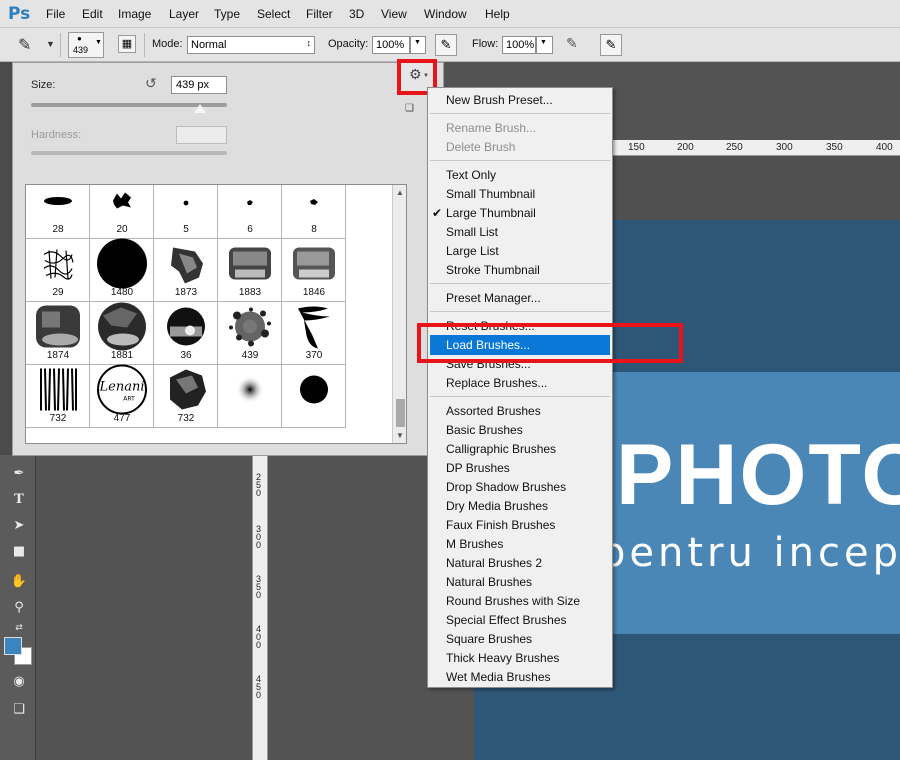  Describe the element at coordinates (19, 474) in the screenshot. I see `pen-tool-icon: ✒` at that location.